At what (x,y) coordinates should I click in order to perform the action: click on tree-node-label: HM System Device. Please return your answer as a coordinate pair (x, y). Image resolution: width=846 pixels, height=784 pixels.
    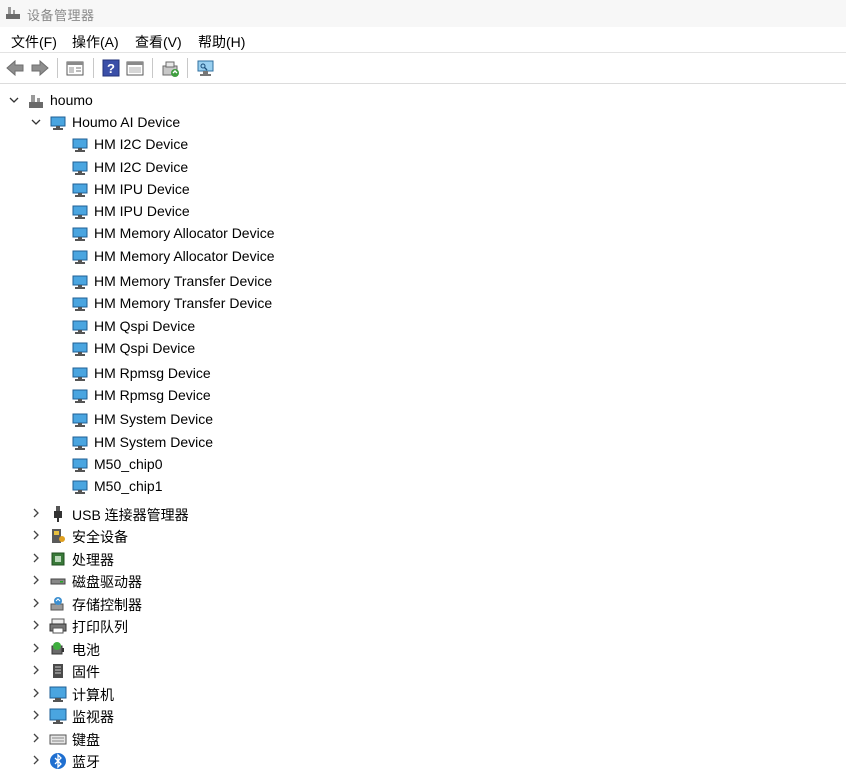
    Looking at the image, I should click on (154, 419).